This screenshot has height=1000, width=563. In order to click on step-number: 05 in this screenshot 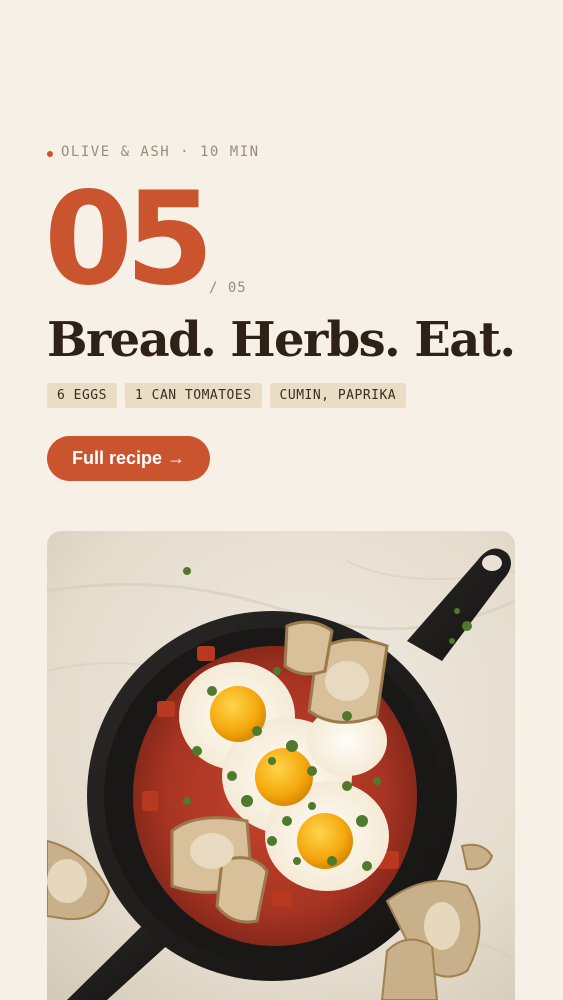, I will do `click(129, 239)`.